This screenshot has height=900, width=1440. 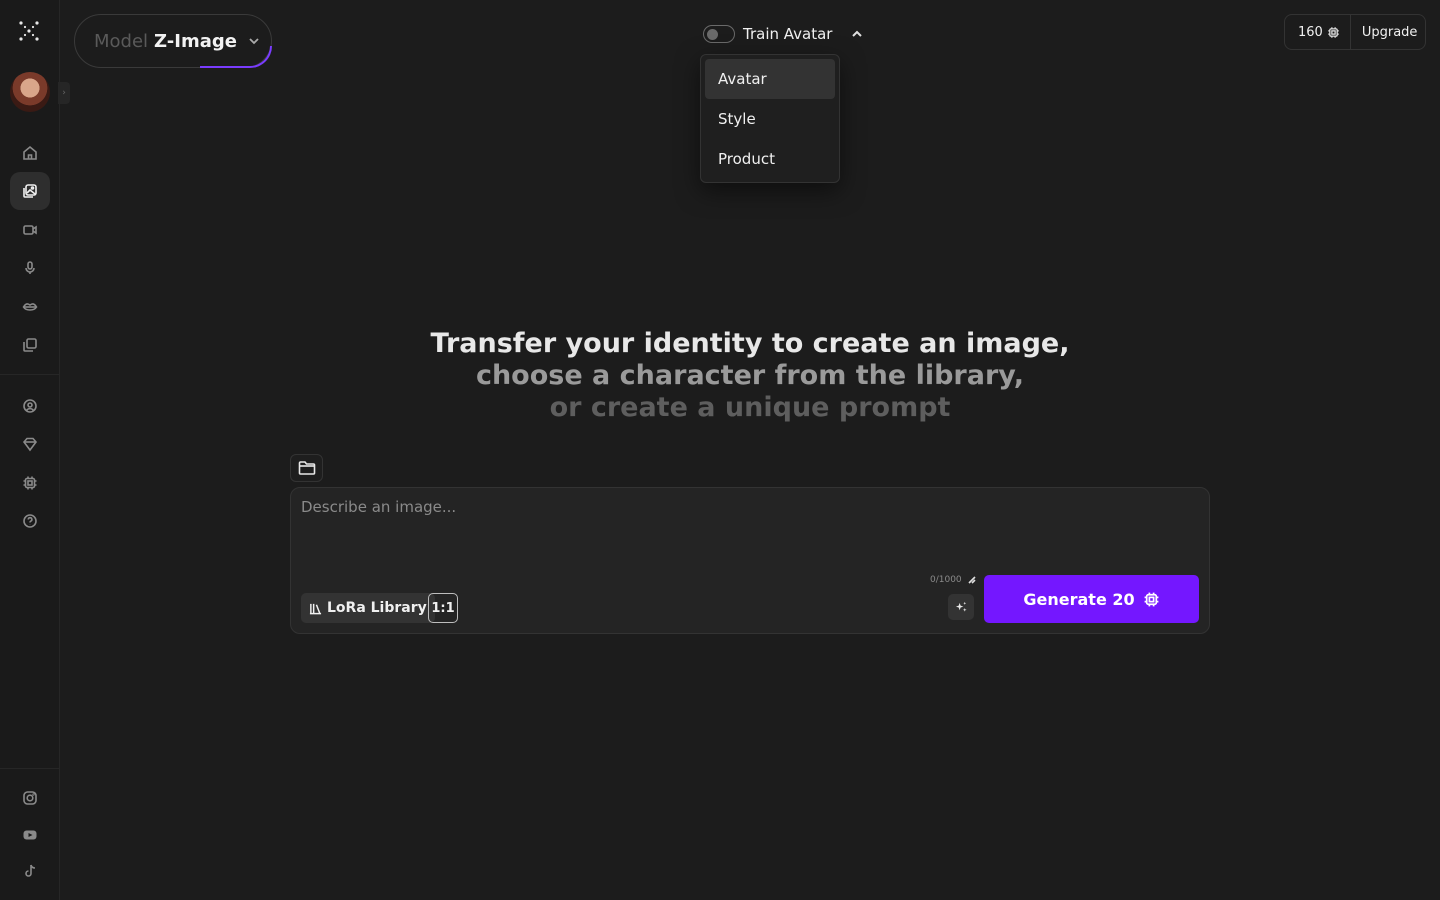 I want to click on nav-lipsync, so click(x=30, y=307).